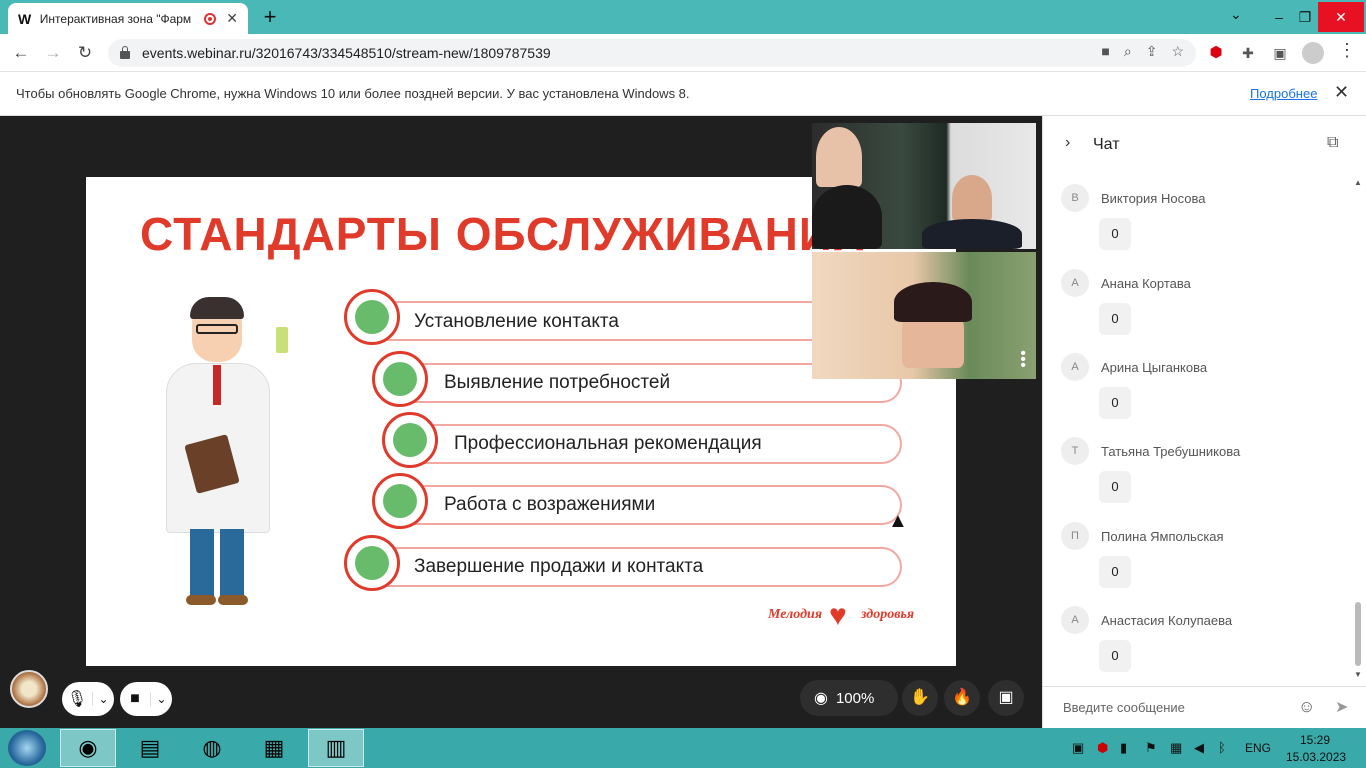 The height and width of the screenshot is (768, 1366). Describe the element at coordinates (135, 699) in the screenshot. I see `video-camera-icon: ■` at that location.